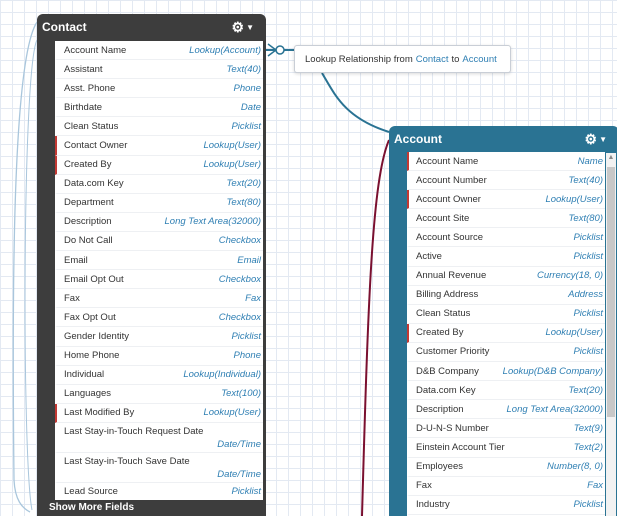  I want to click on field-type: Date/Time, so click(239, 444).